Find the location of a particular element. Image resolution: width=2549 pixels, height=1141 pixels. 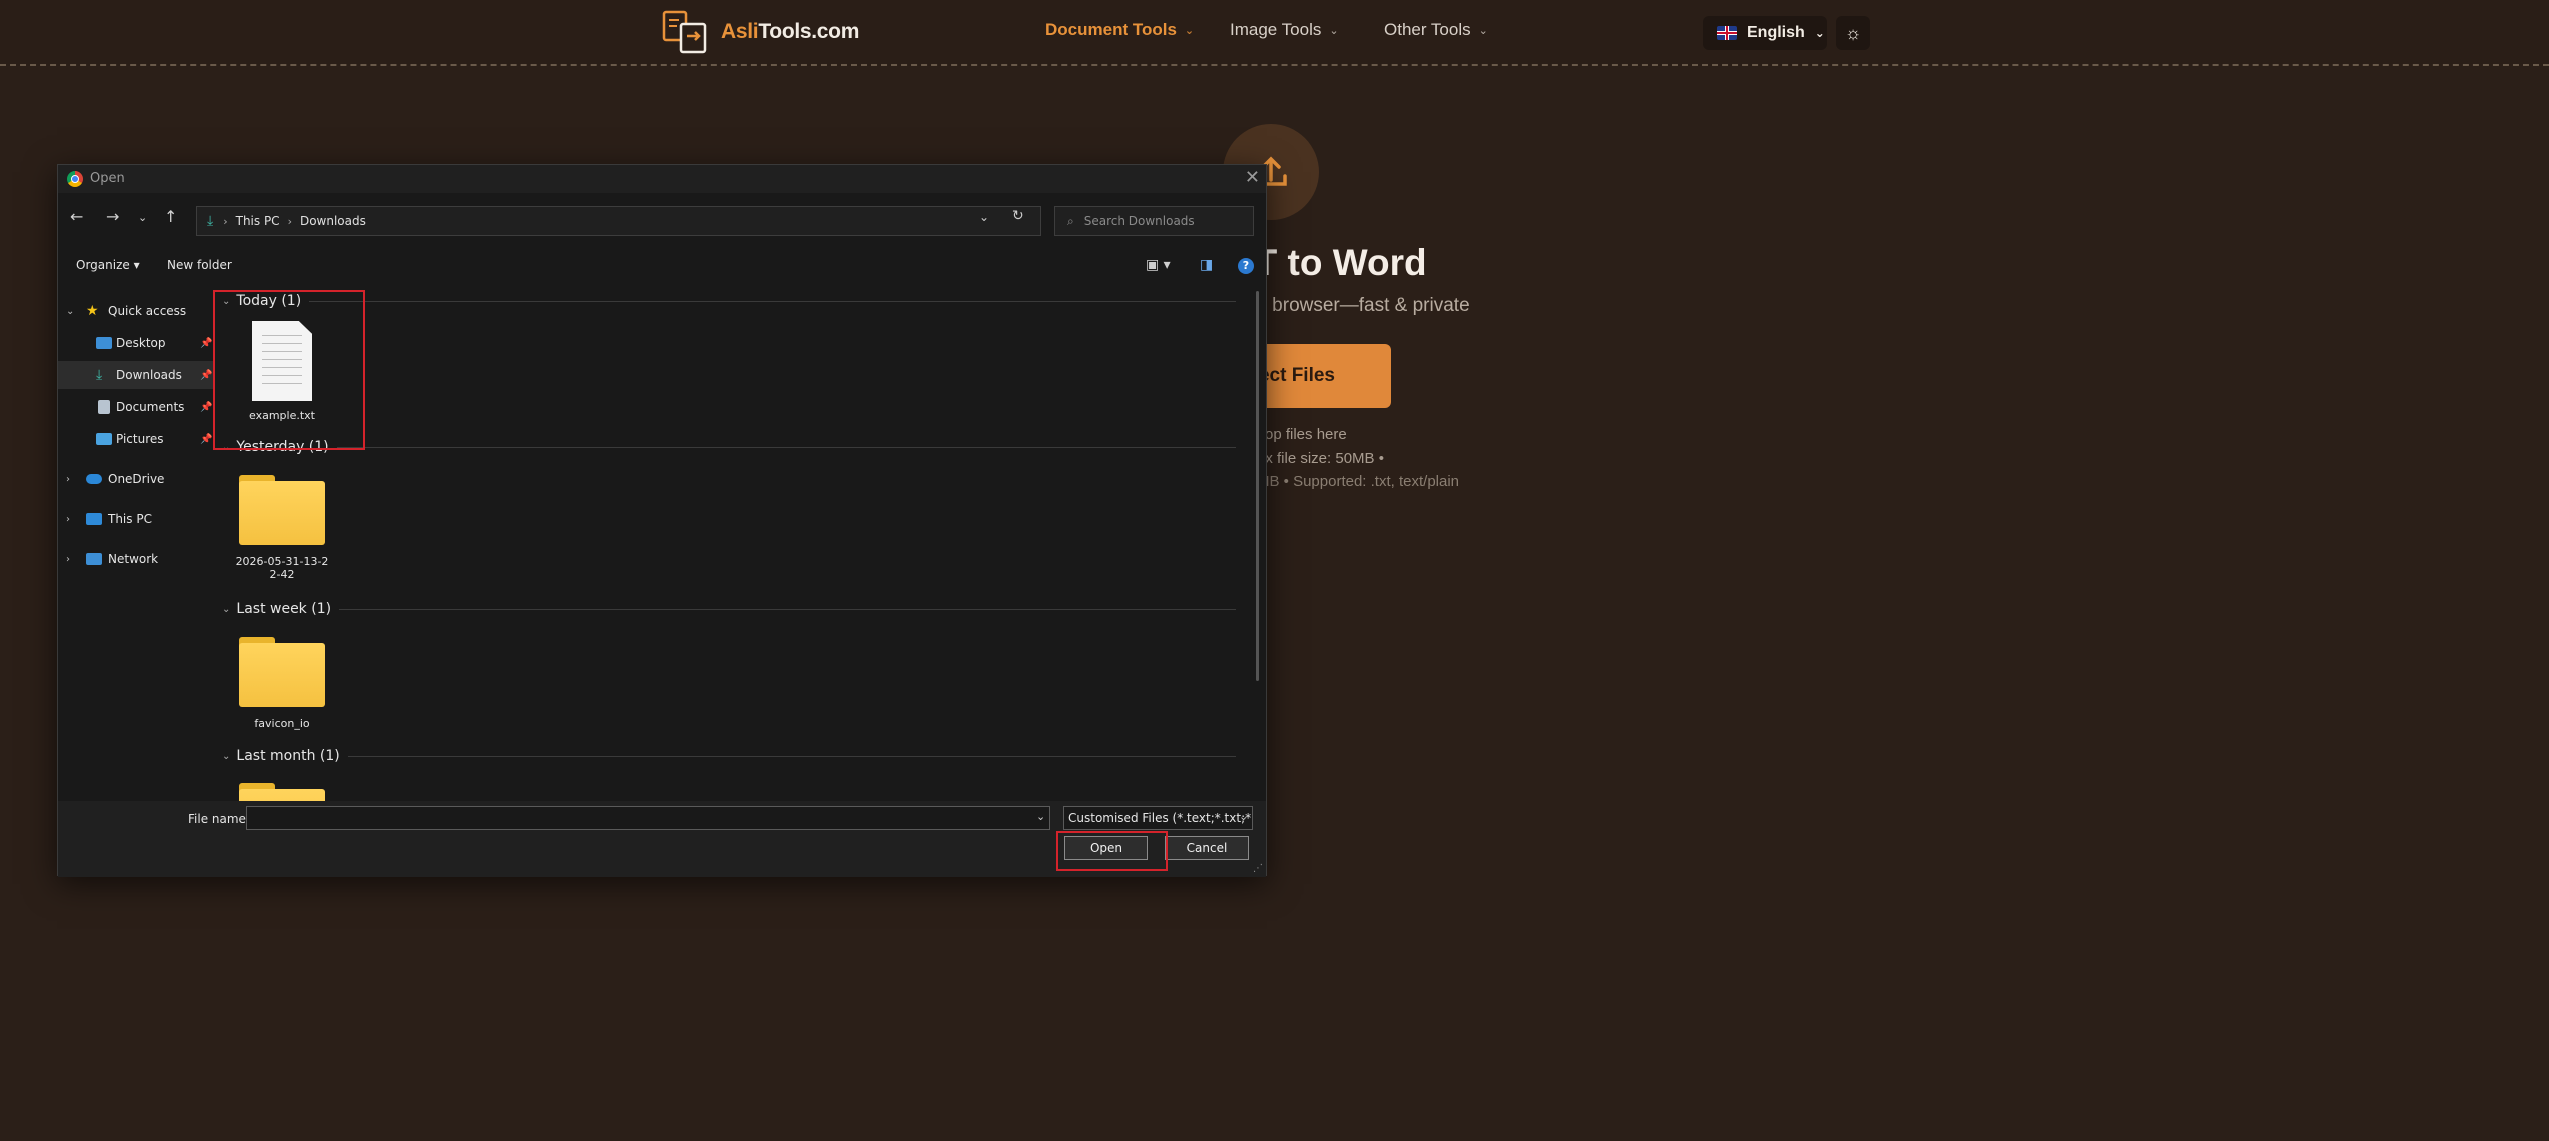

new-folder-button: New folder is located at coordinates (199, 265).